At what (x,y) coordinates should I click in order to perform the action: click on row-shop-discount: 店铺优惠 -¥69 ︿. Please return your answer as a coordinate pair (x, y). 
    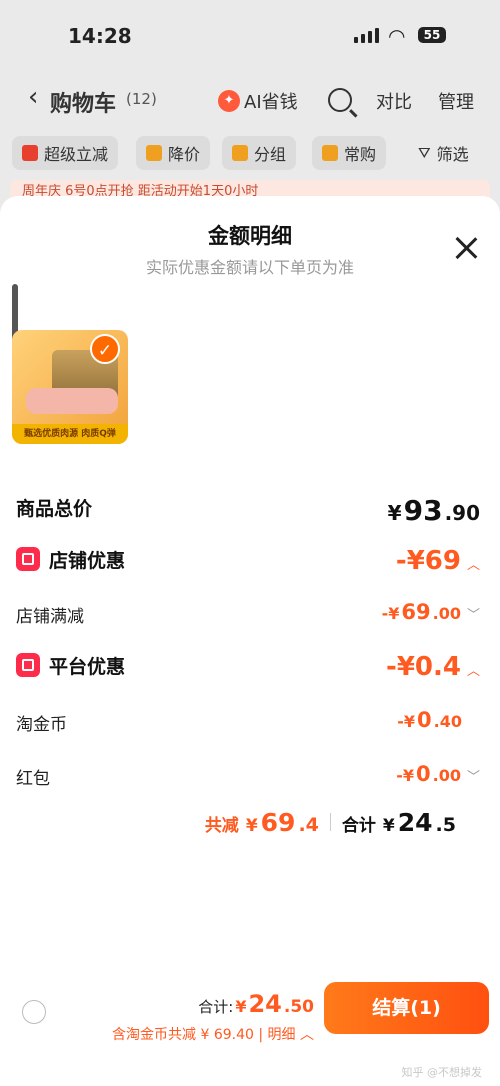
    Looking at the image, I should click on (248, 561).